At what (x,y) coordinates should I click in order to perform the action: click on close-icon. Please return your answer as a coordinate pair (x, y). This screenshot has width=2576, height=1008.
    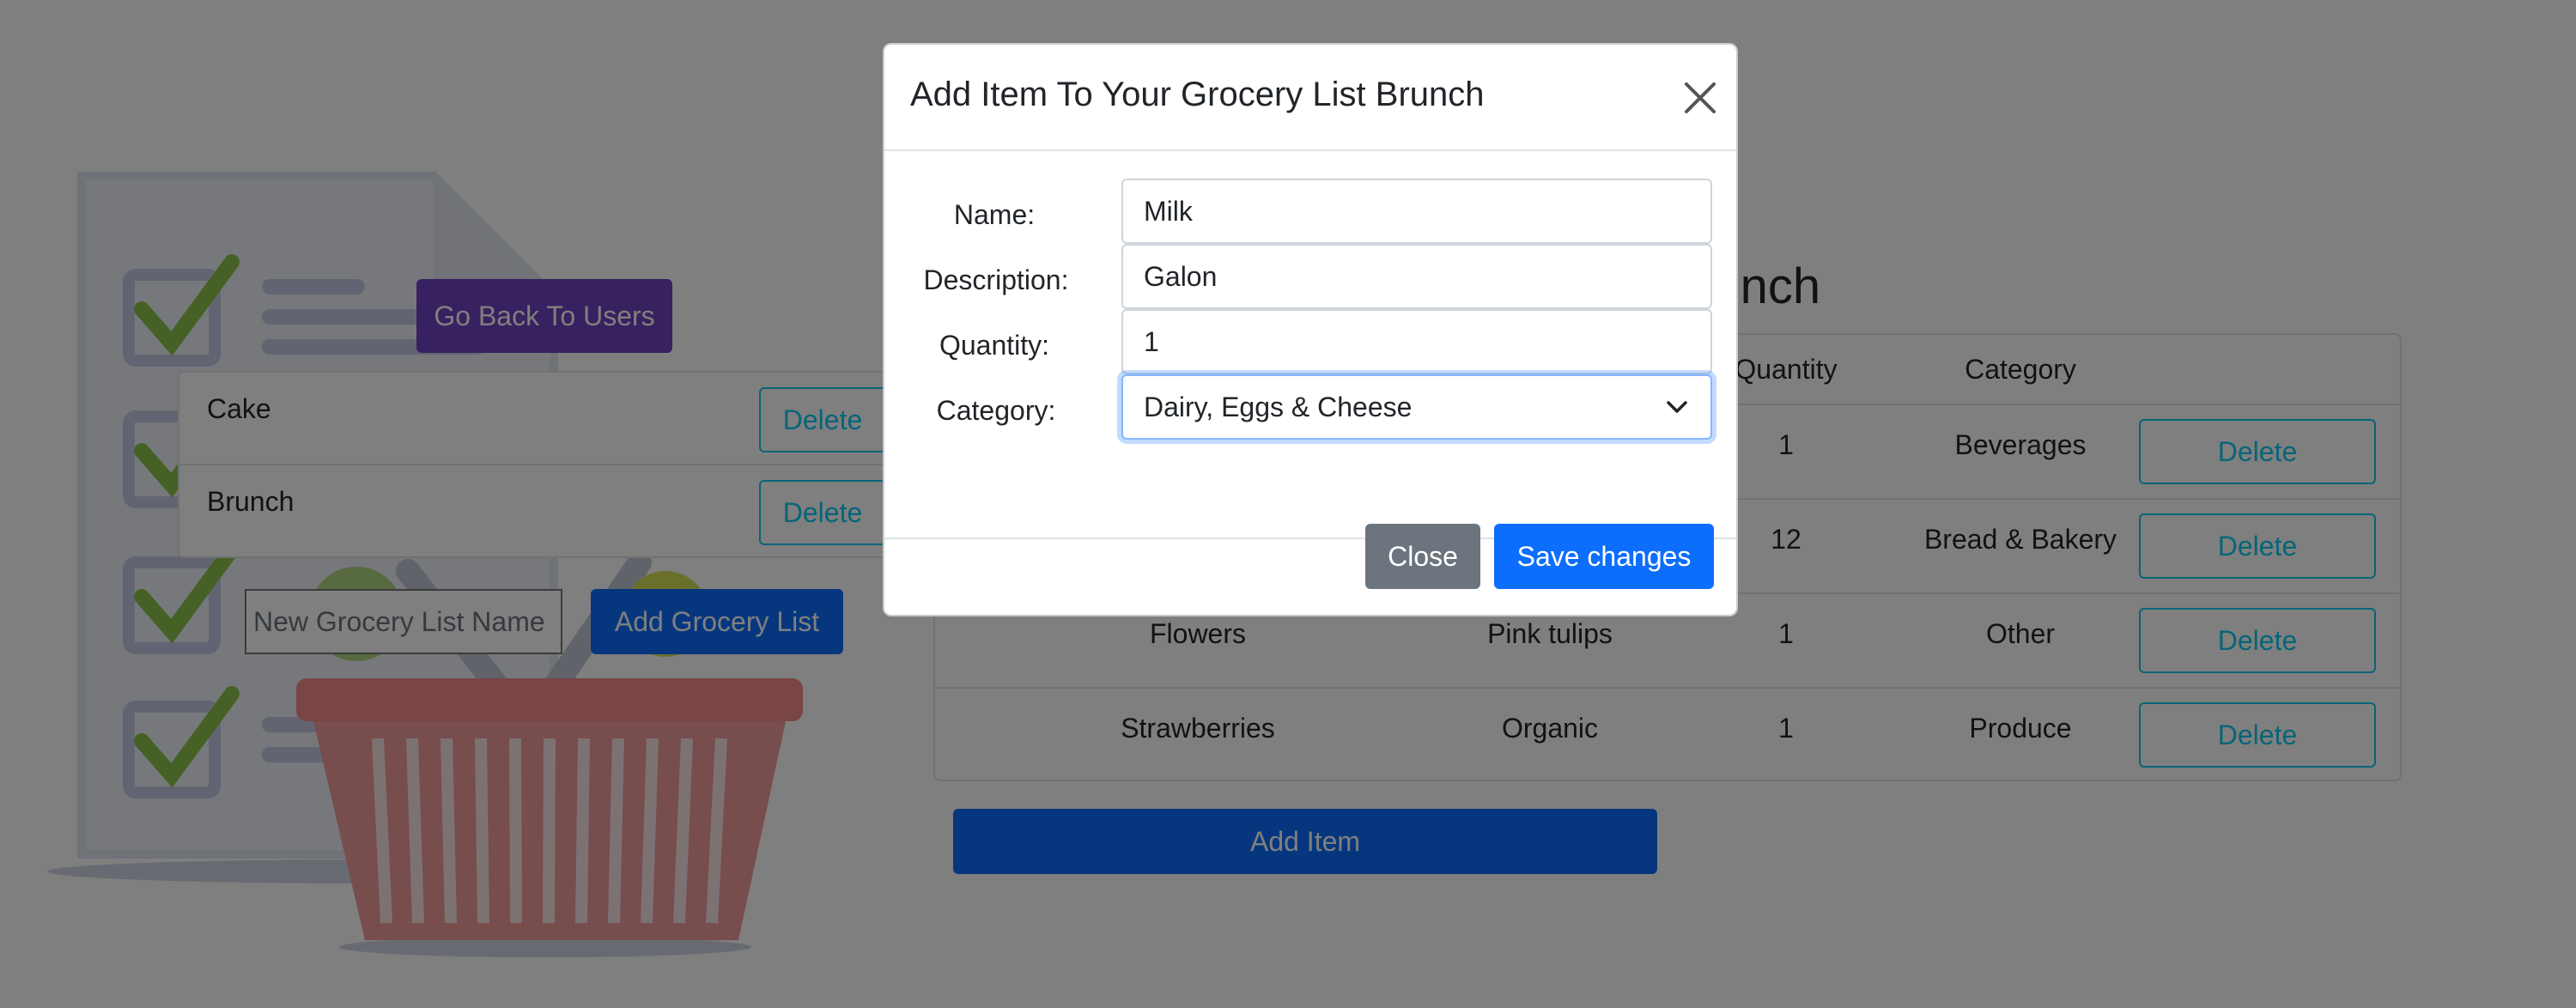
    Looking at the image, I should click on (1700, 97).